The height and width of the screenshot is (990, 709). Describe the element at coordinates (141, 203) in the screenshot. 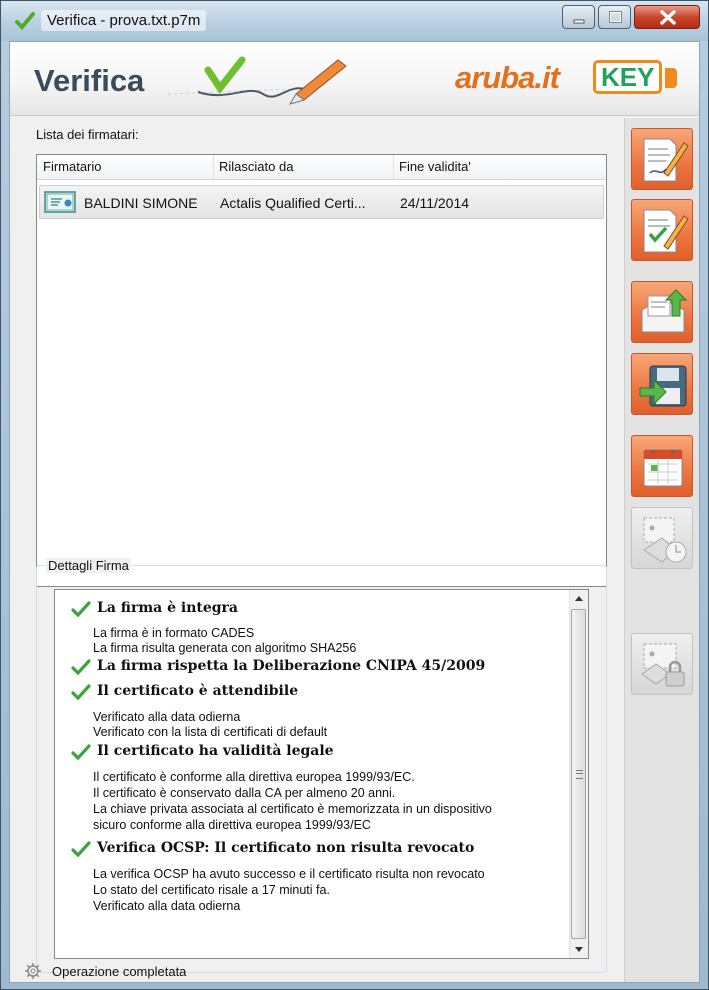

I see `signer-name: BALDINI SIMONE` at that location.